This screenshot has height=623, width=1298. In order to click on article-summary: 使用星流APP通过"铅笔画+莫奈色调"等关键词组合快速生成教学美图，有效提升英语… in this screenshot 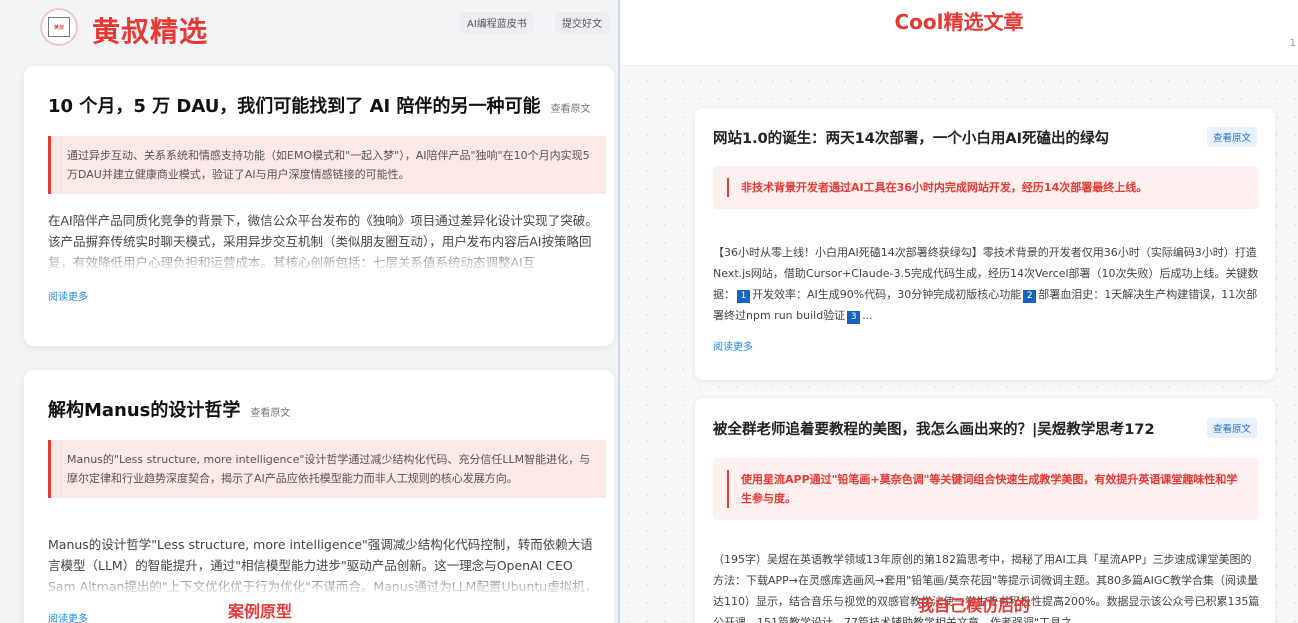, I will do `click(986, 489)`.